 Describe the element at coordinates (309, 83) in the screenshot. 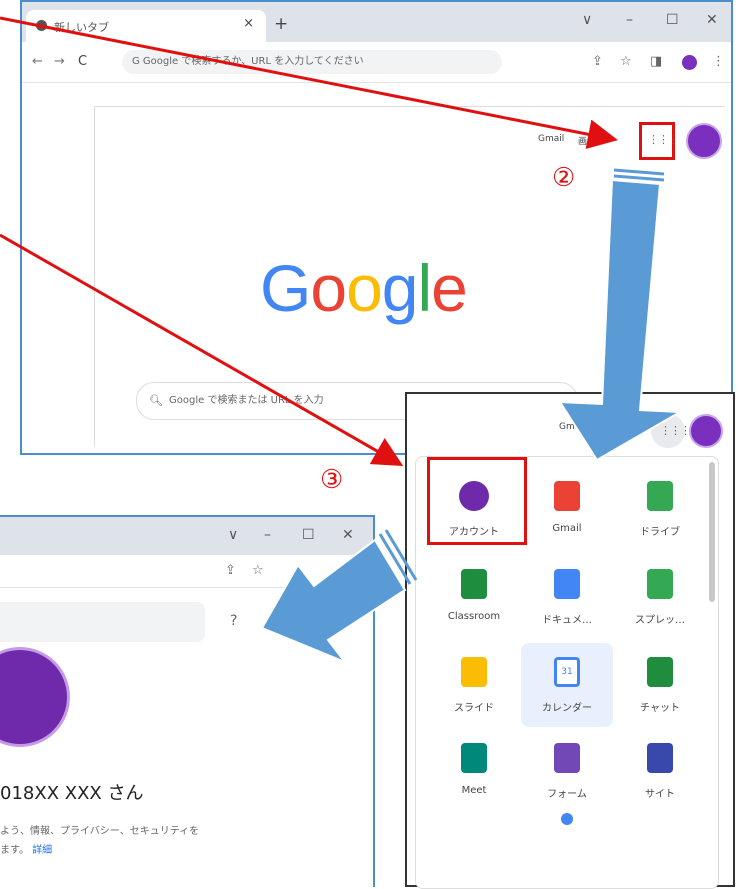

I see `red-arrow-to-apps` at that location.